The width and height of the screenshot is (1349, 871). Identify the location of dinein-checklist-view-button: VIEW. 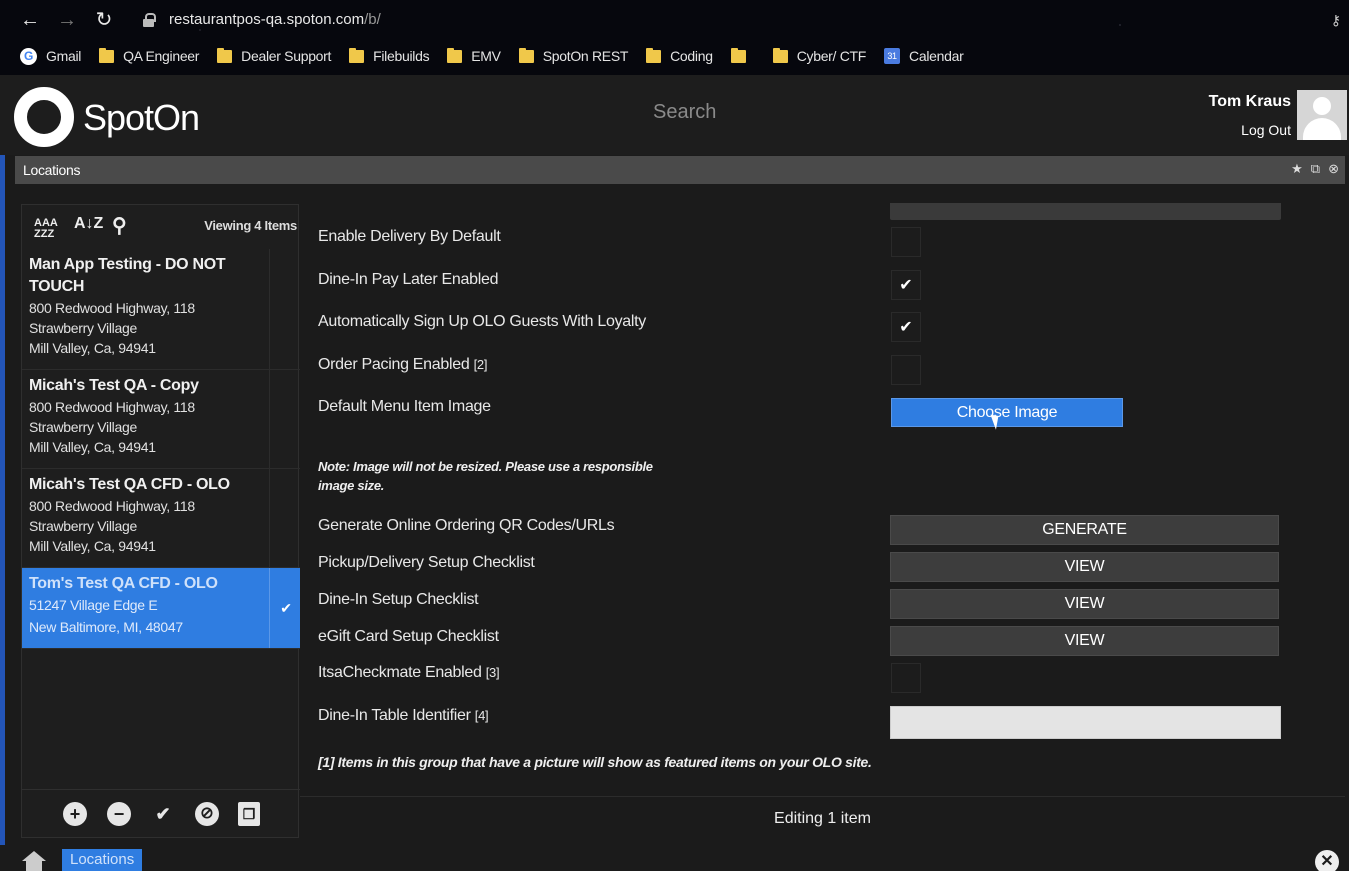
(1084, 604).